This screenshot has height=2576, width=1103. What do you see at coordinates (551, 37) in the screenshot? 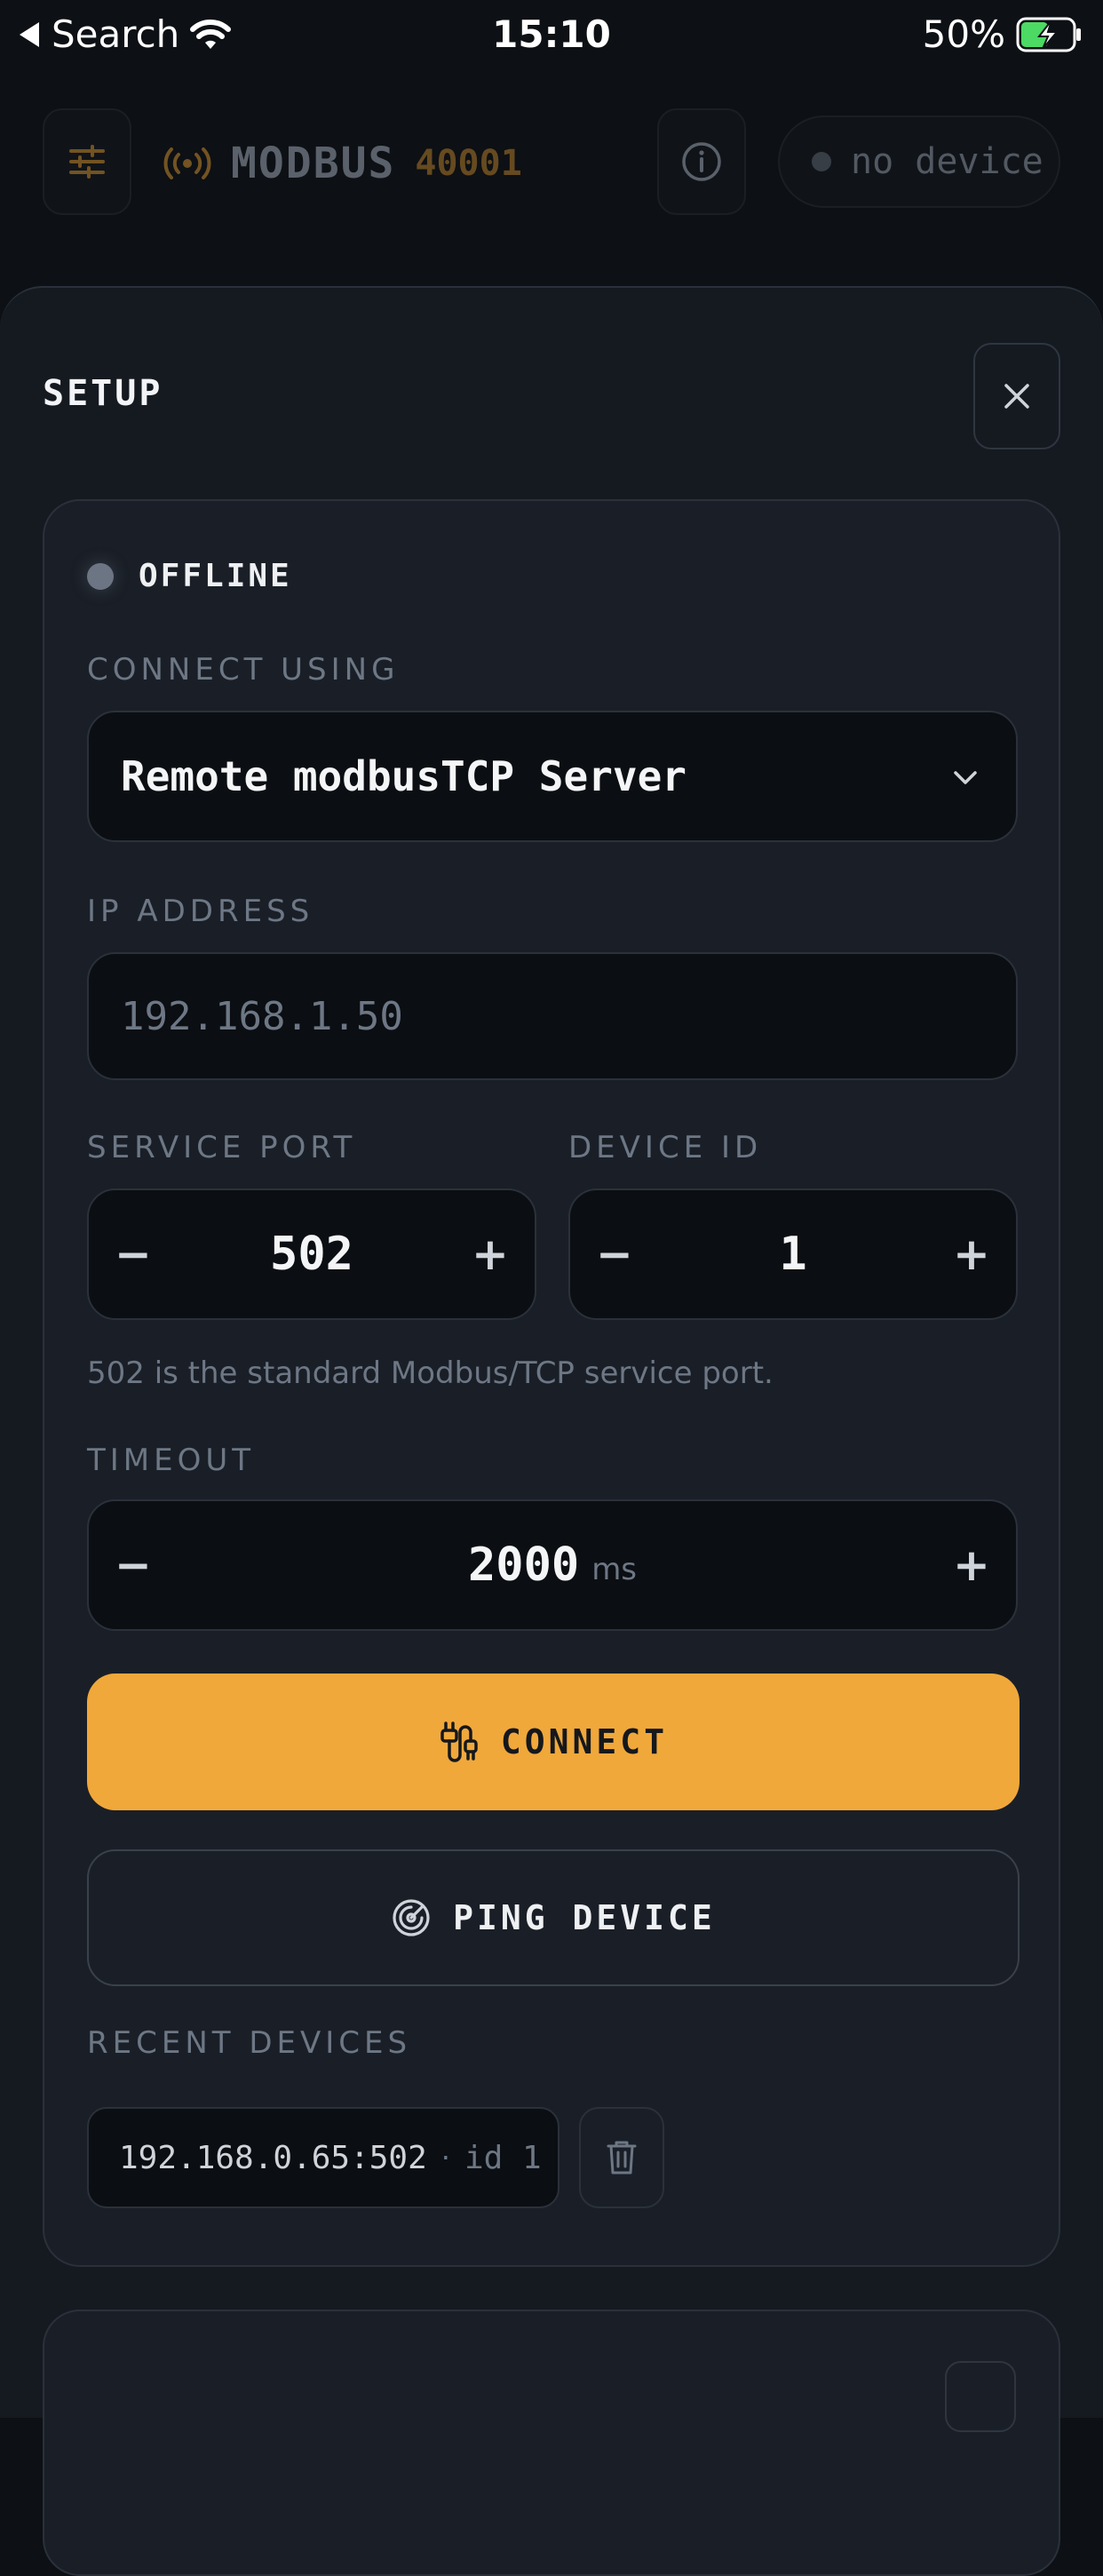
I see `status-bar: Search 15:10 50%` at bounding box center [551, 37].